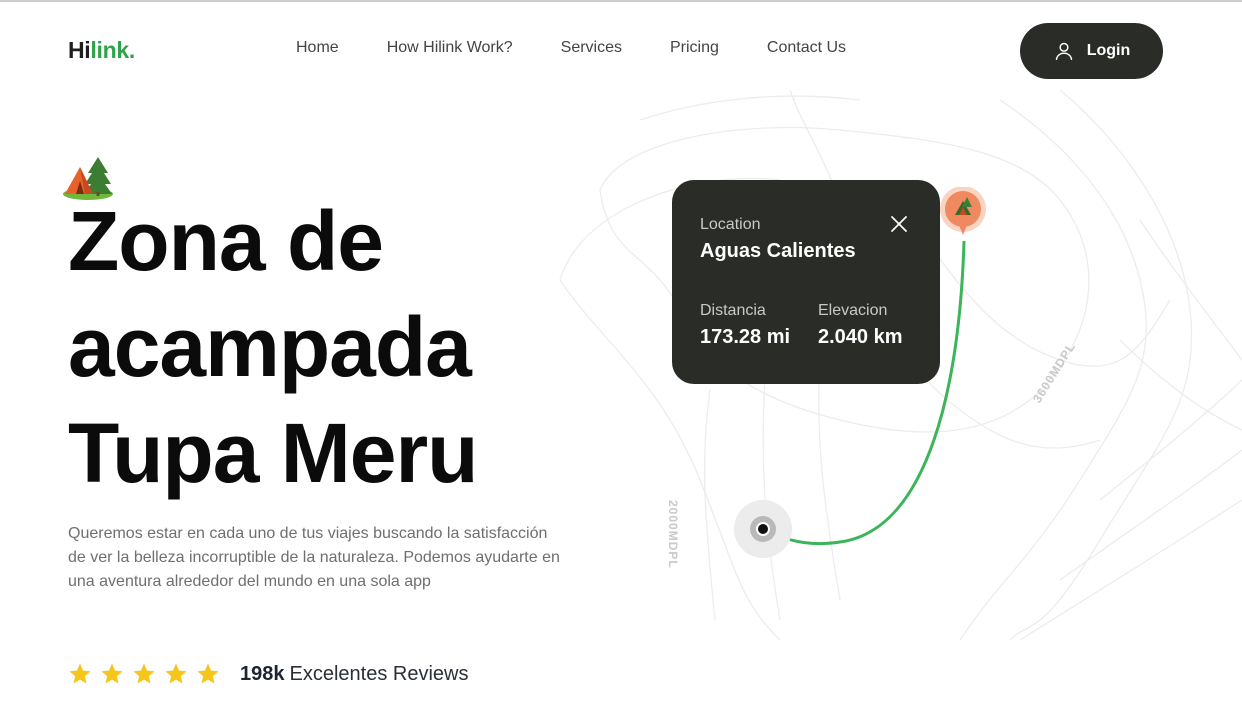  What do you see at coordinates (317, 48) in the screenshot?
I see `nav-home: Home` at bounding box center [317, 48].